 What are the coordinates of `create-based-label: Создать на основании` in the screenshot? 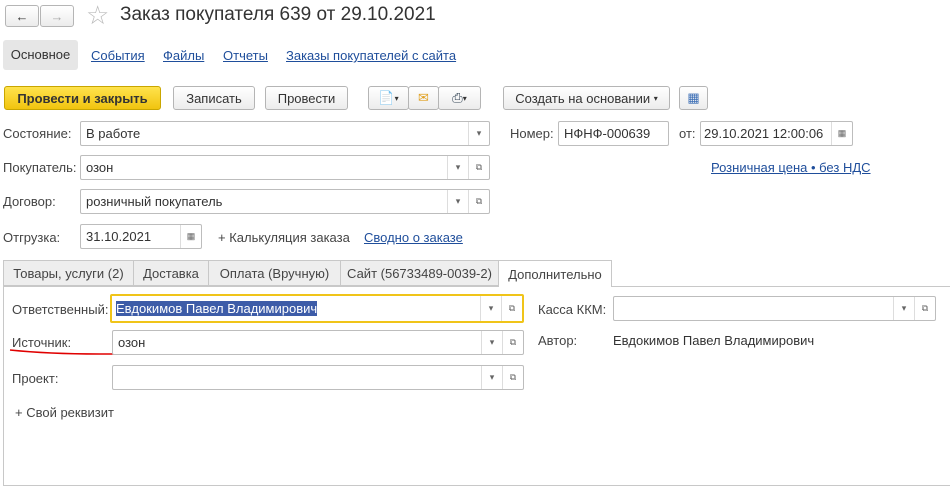 It's located at (583, 98).